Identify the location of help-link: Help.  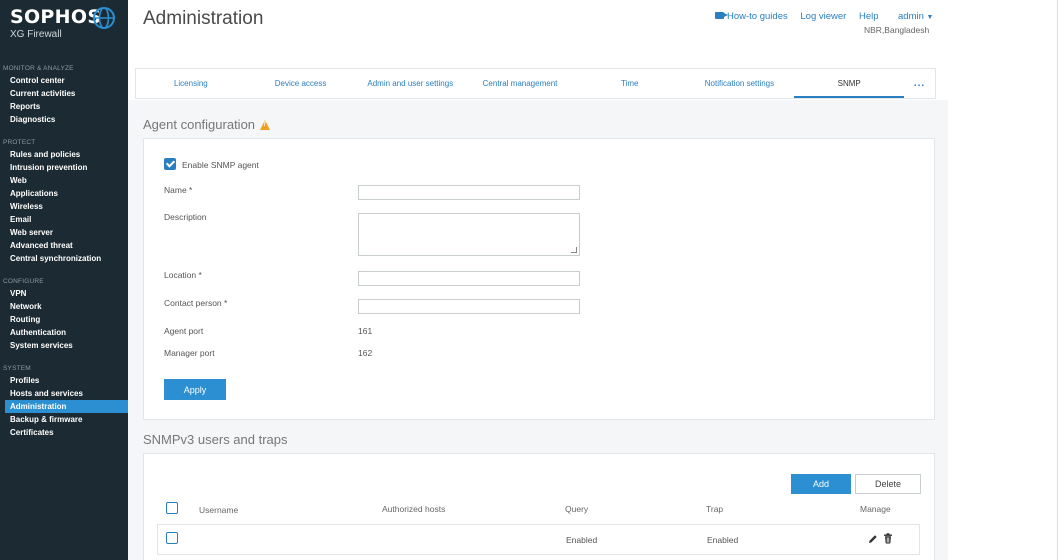
(869, 16).